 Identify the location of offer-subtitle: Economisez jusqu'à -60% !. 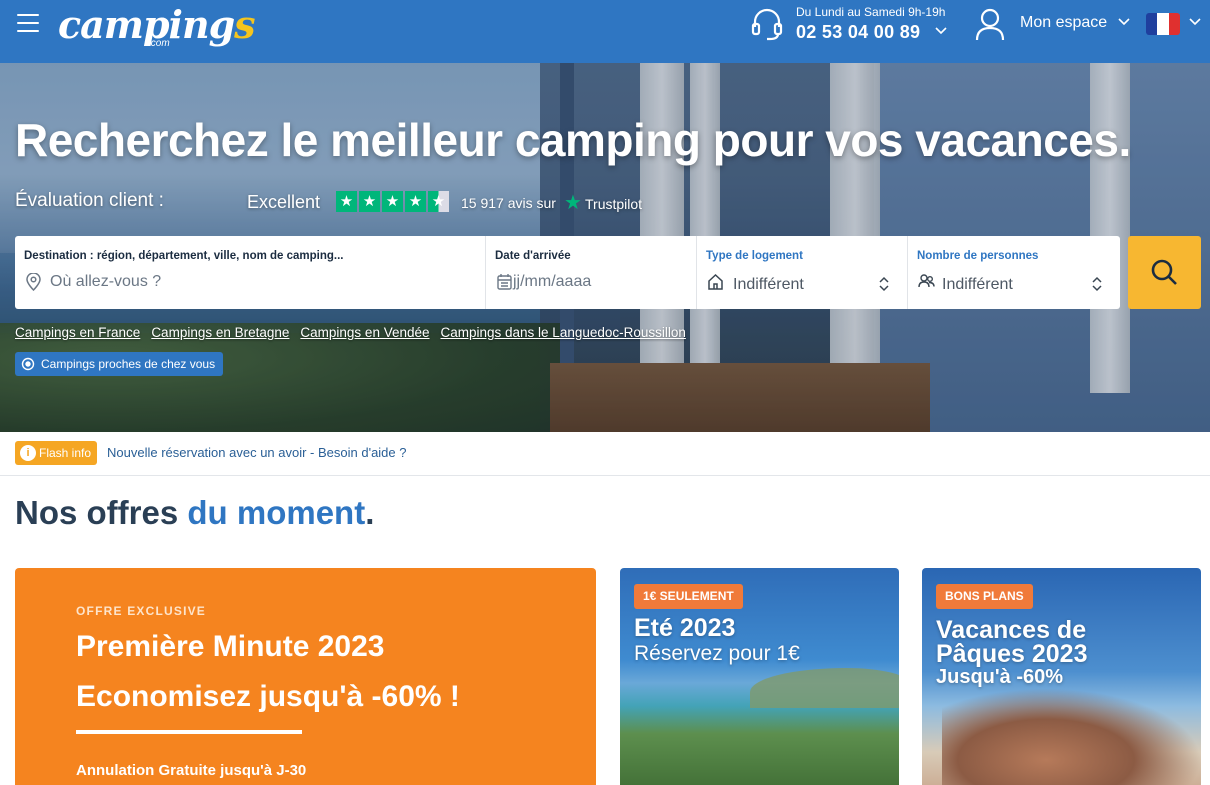
(268, 696).